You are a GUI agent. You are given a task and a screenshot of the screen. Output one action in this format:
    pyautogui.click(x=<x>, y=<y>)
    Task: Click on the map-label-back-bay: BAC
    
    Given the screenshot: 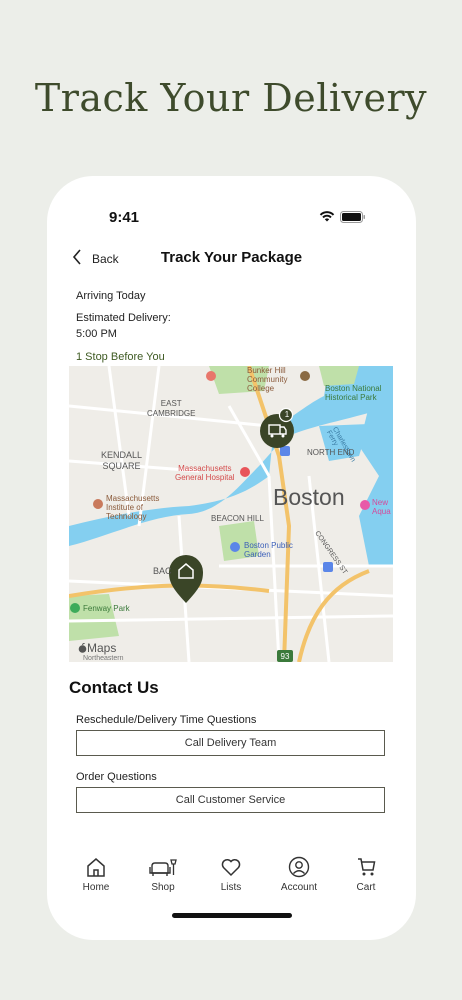 What is the action you would take?
    pyautogui.click(x=162, y=571)
    